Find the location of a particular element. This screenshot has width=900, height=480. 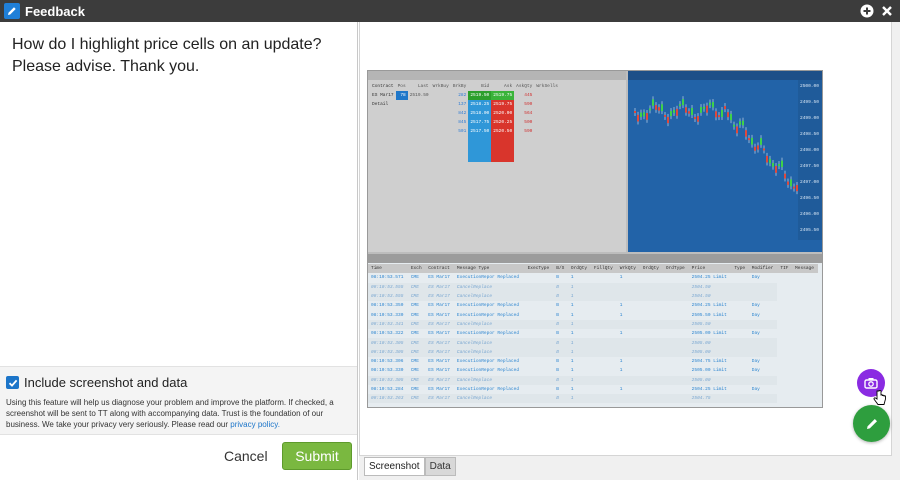

book-header: Ask is located at coordinates (508, 86).